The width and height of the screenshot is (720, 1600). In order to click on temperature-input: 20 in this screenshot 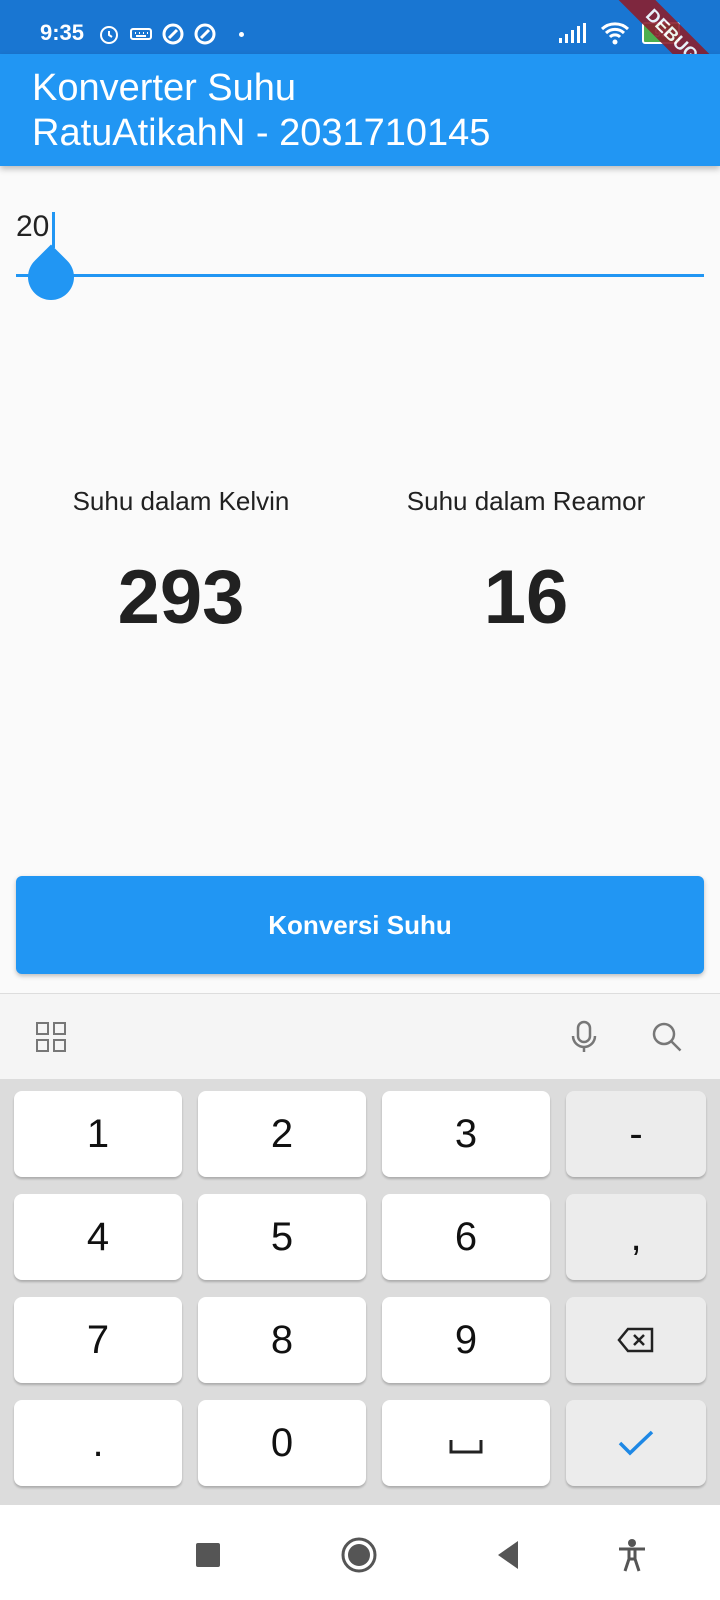, I will do `click(360, 257)`.